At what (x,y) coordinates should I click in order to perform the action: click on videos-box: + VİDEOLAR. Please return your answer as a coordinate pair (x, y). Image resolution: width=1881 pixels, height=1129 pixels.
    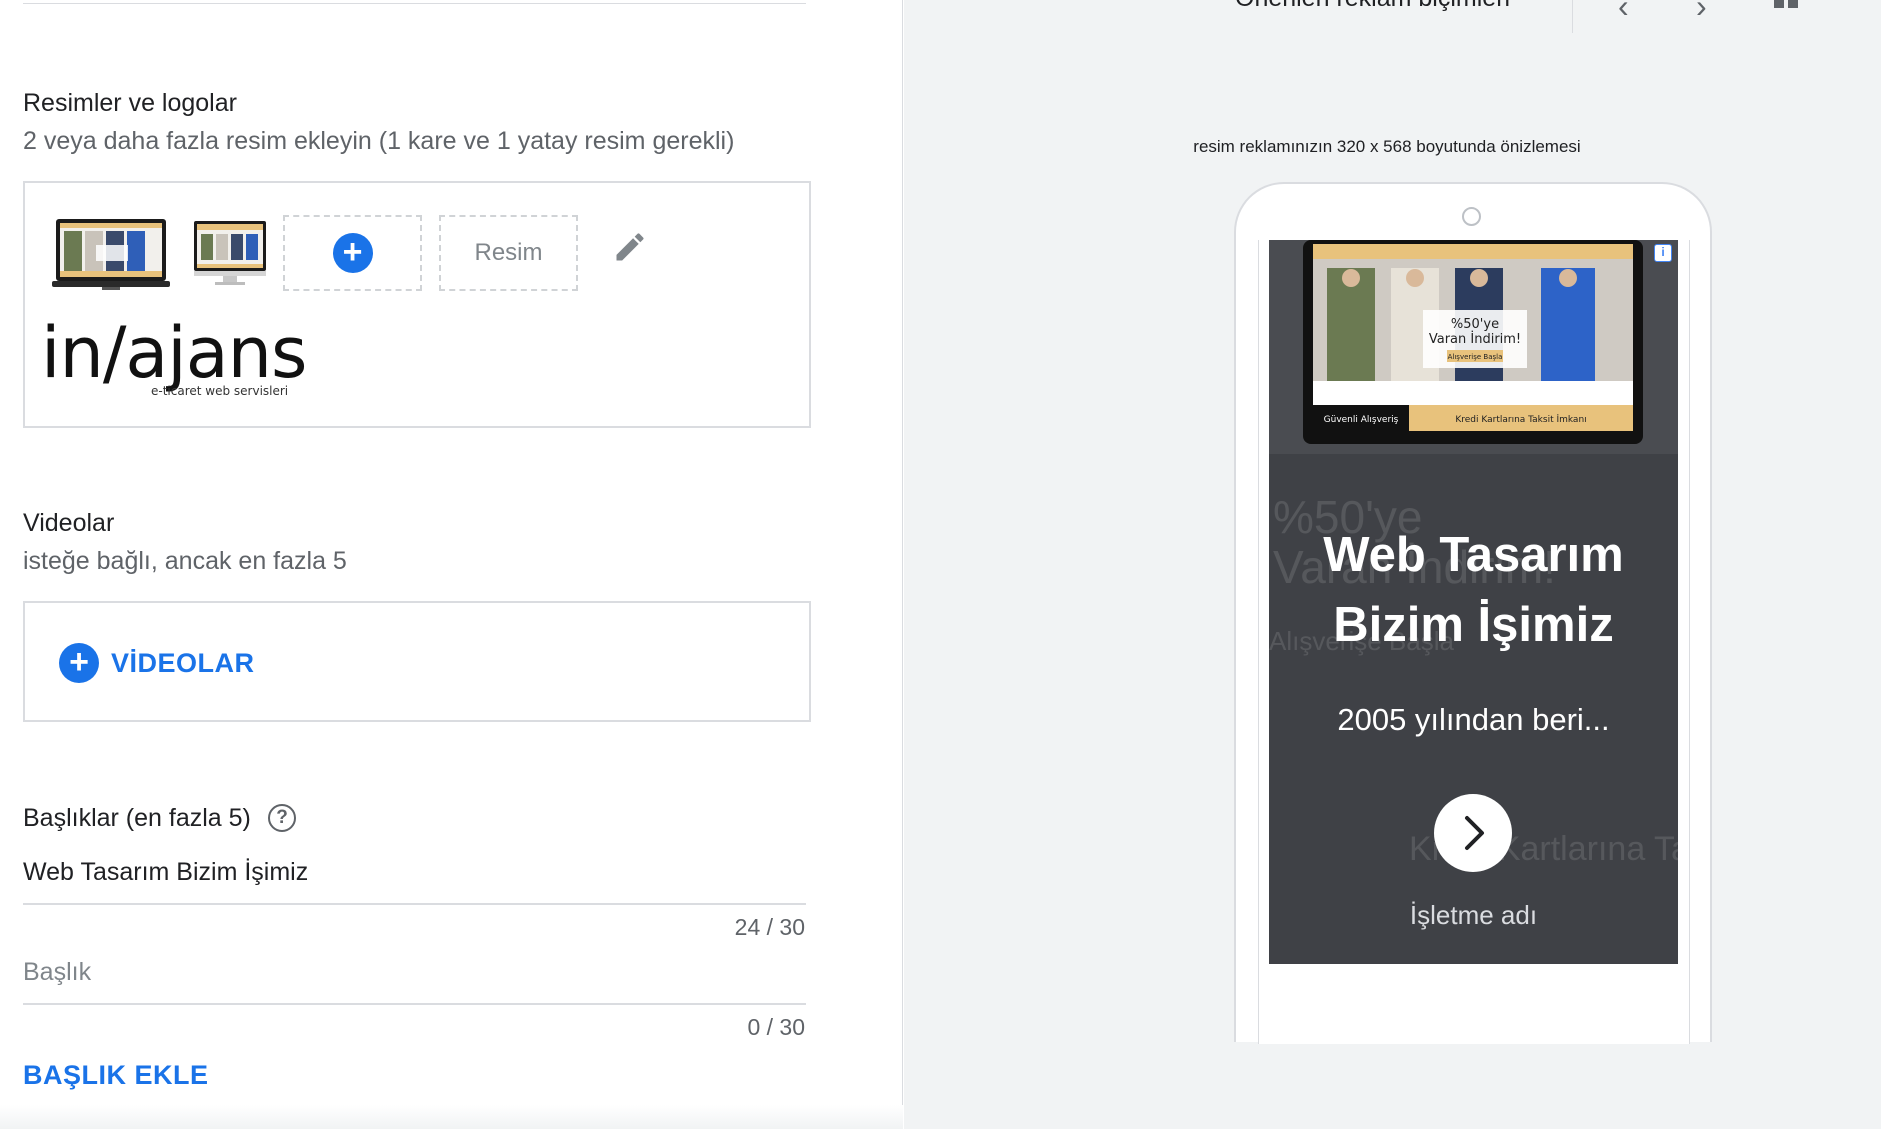
    Looking at the image, I should click on (417, 661).